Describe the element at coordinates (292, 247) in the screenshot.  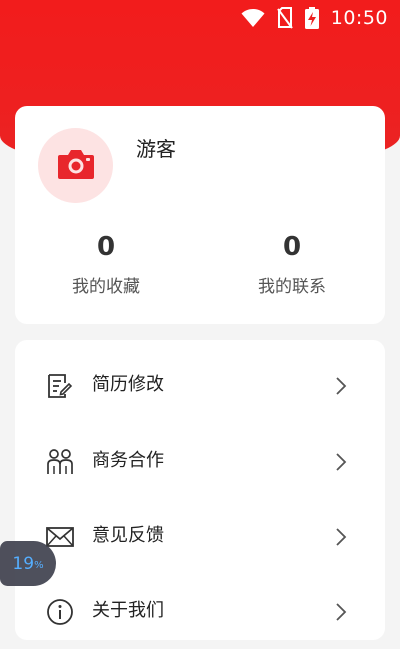
I see `stat-contacts-value: 0` at that location.